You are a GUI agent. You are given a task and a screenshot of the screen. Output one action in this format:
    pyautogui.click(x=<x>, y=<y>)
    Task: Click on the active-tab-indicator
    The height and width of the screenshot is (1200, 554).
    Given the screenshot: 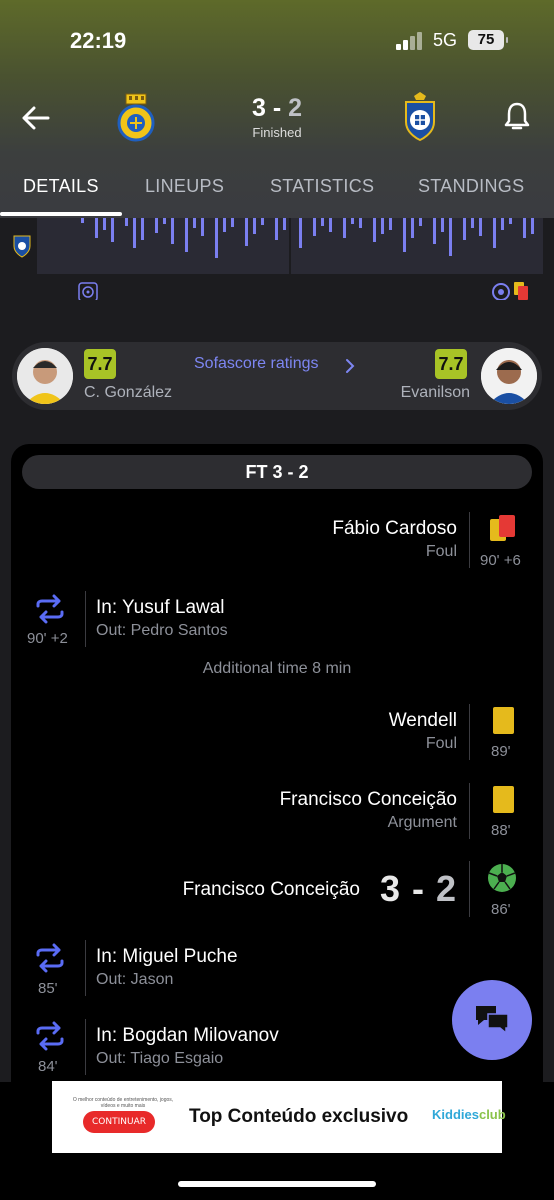 What is the action you would take?
    pyautogui.click(x=61, y=214)
    